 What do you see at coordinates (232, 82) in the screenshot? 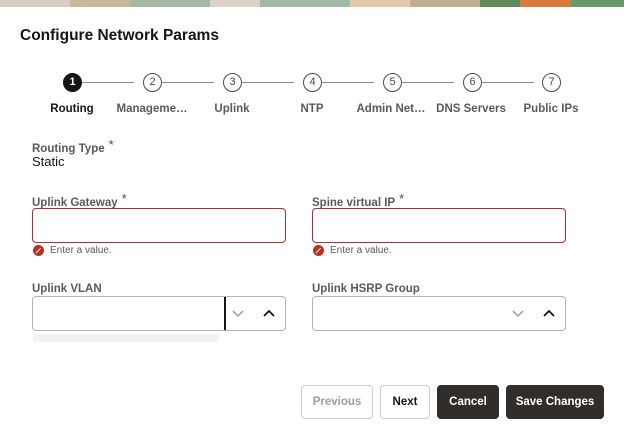
I see `step-3-indicator: 3` at bounding box center [232, 82].